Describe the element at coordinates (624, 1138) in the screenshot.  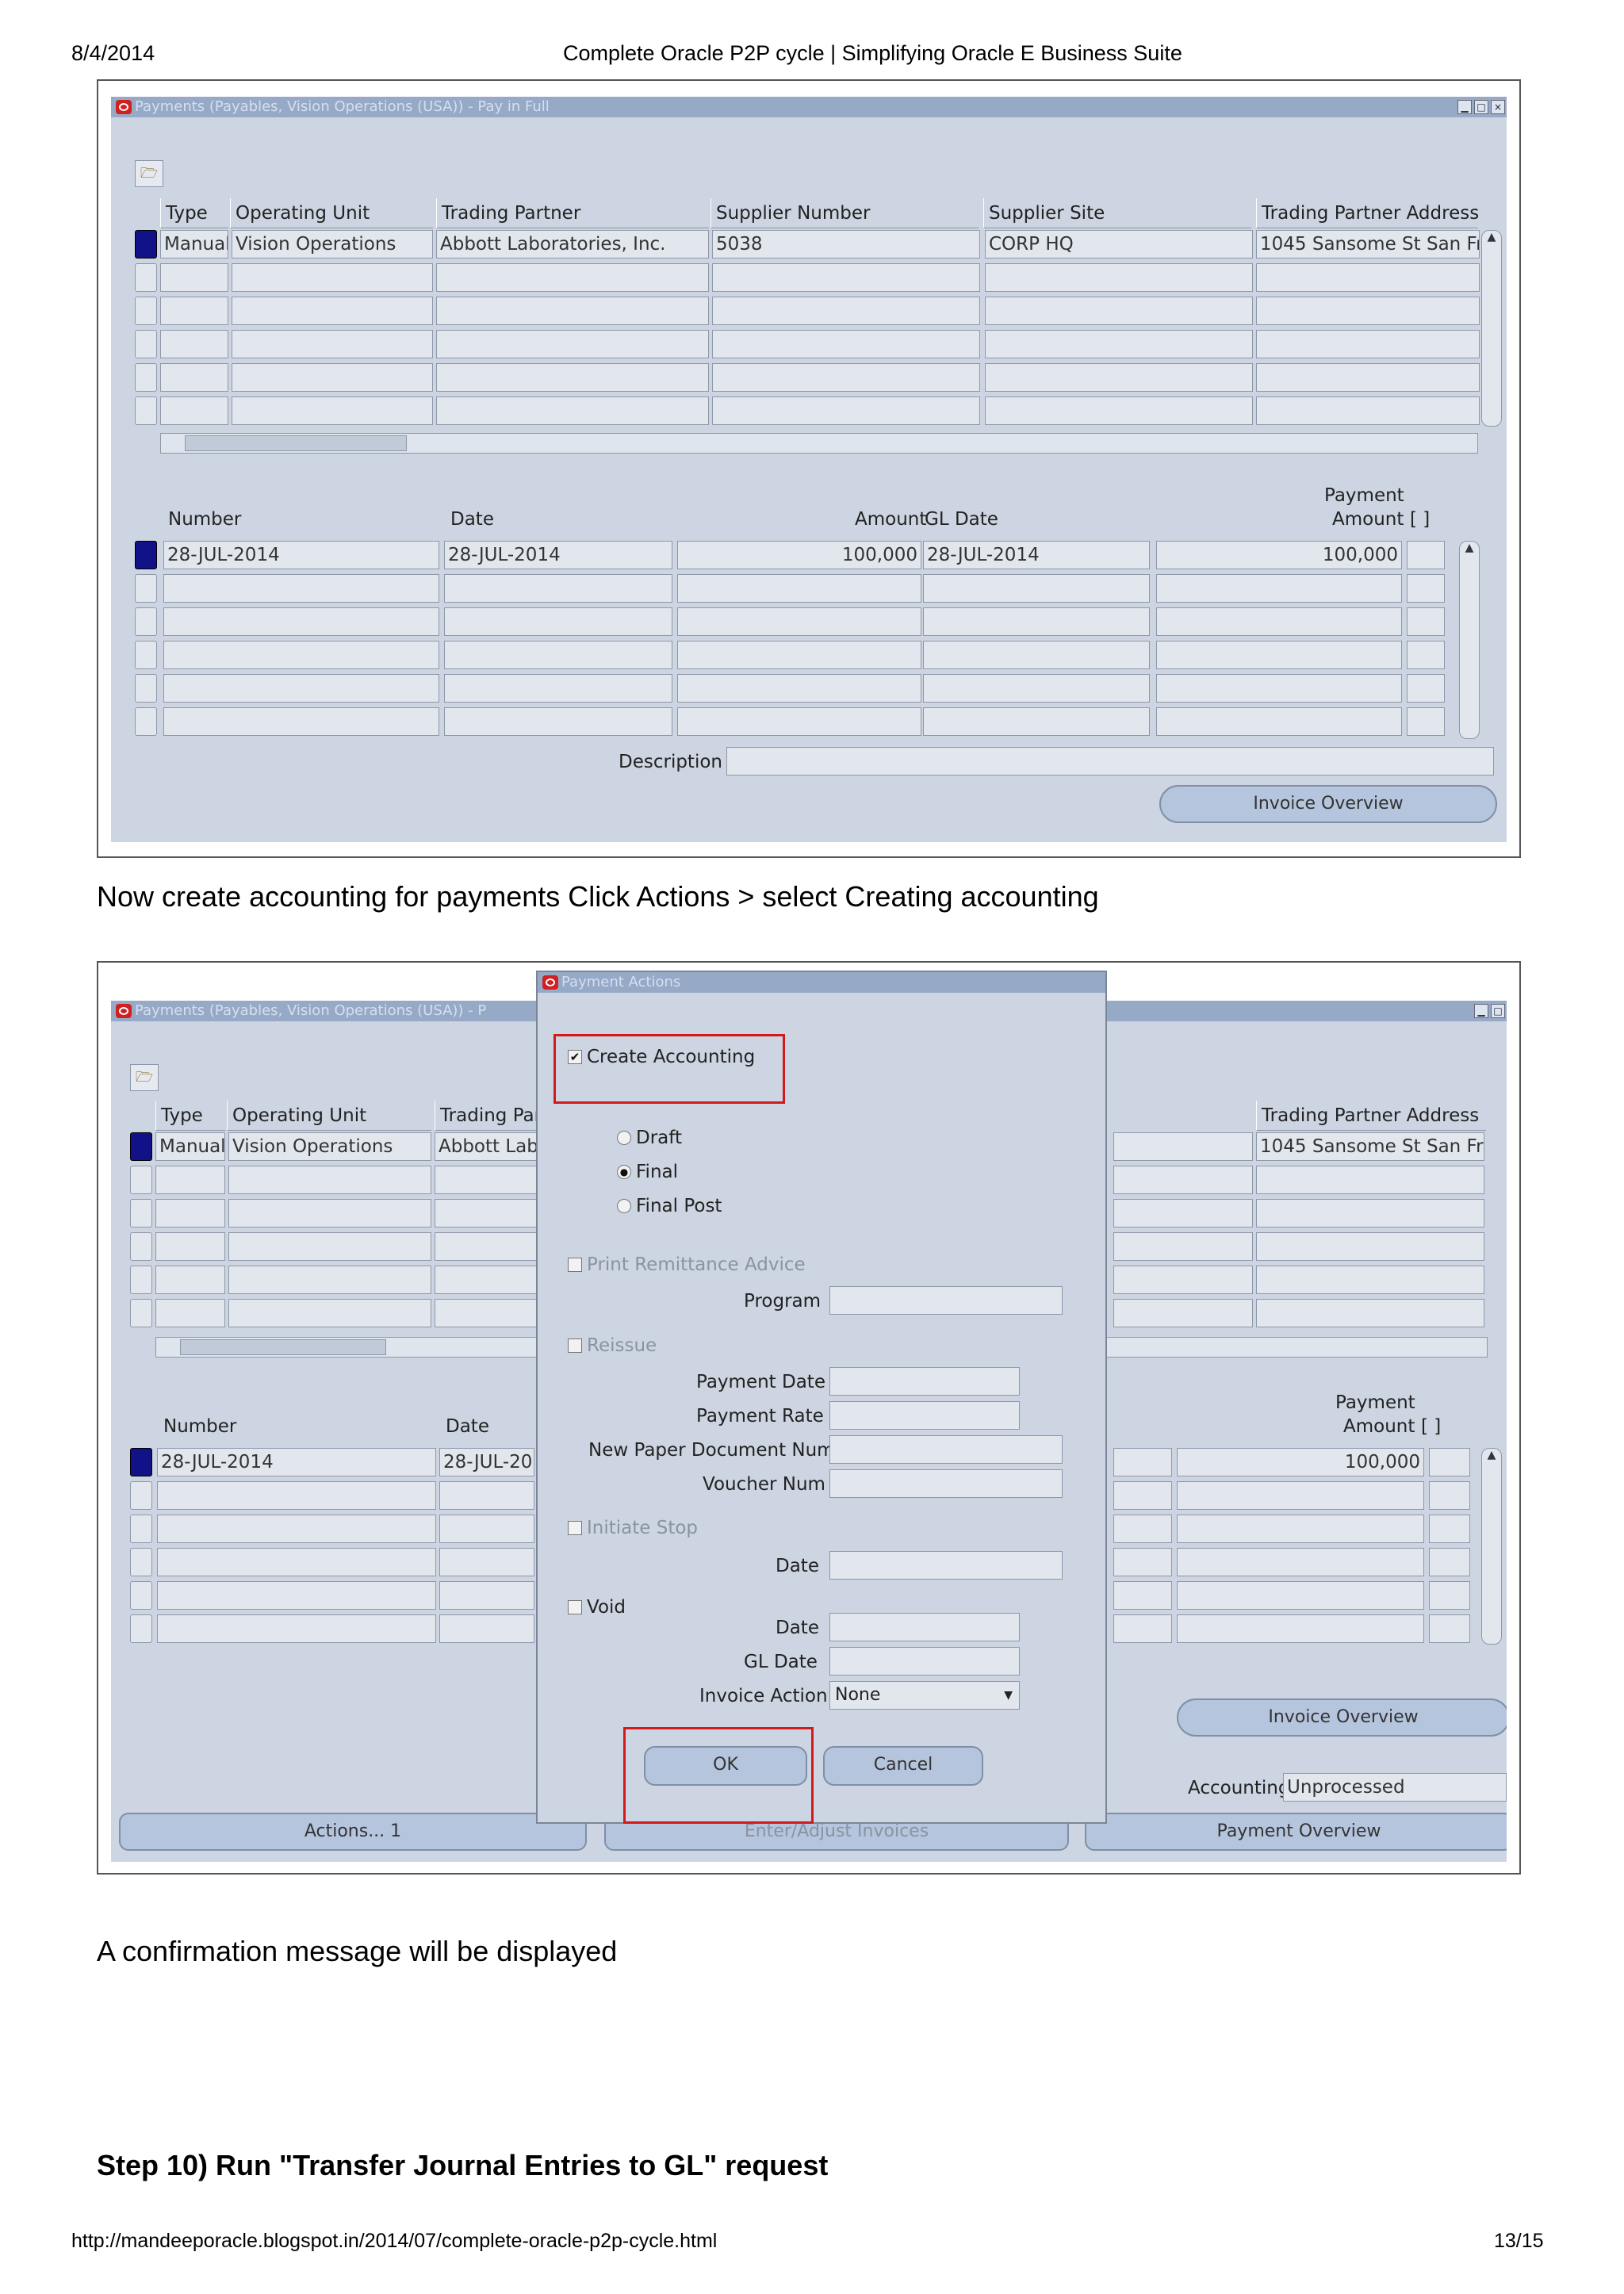
I see `draft-radio` at that location.